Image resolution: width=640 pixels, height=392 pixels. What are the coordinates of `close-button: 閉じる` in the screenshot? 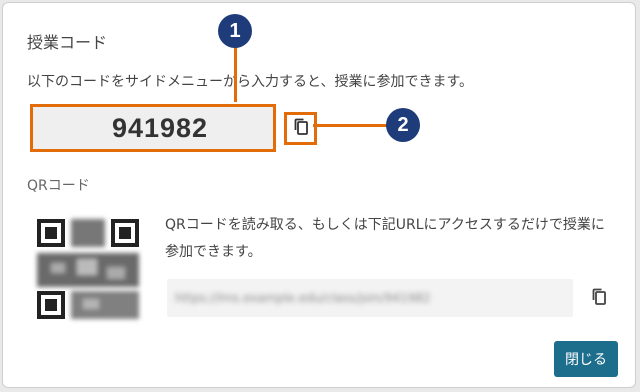 It's located at (586, 359).